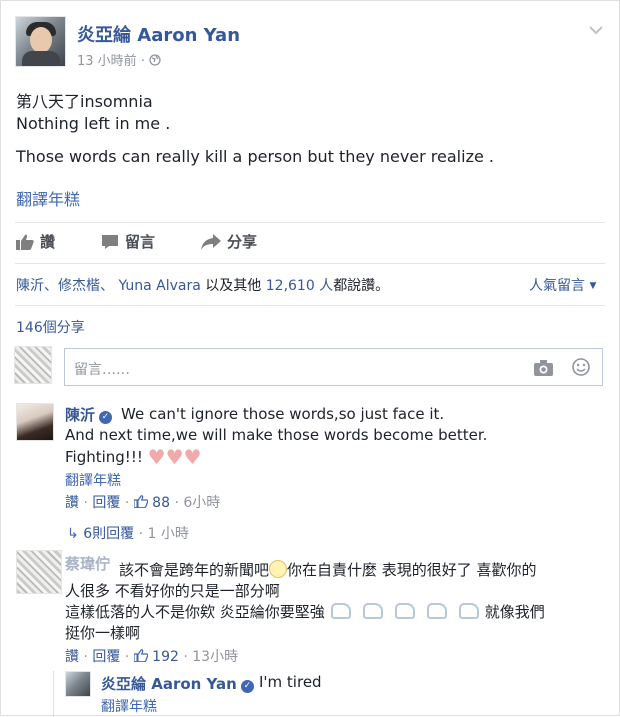 The height and width of the screenshot is (717, 620). I want to click on comment-time: 13小時, so click(215, 657).